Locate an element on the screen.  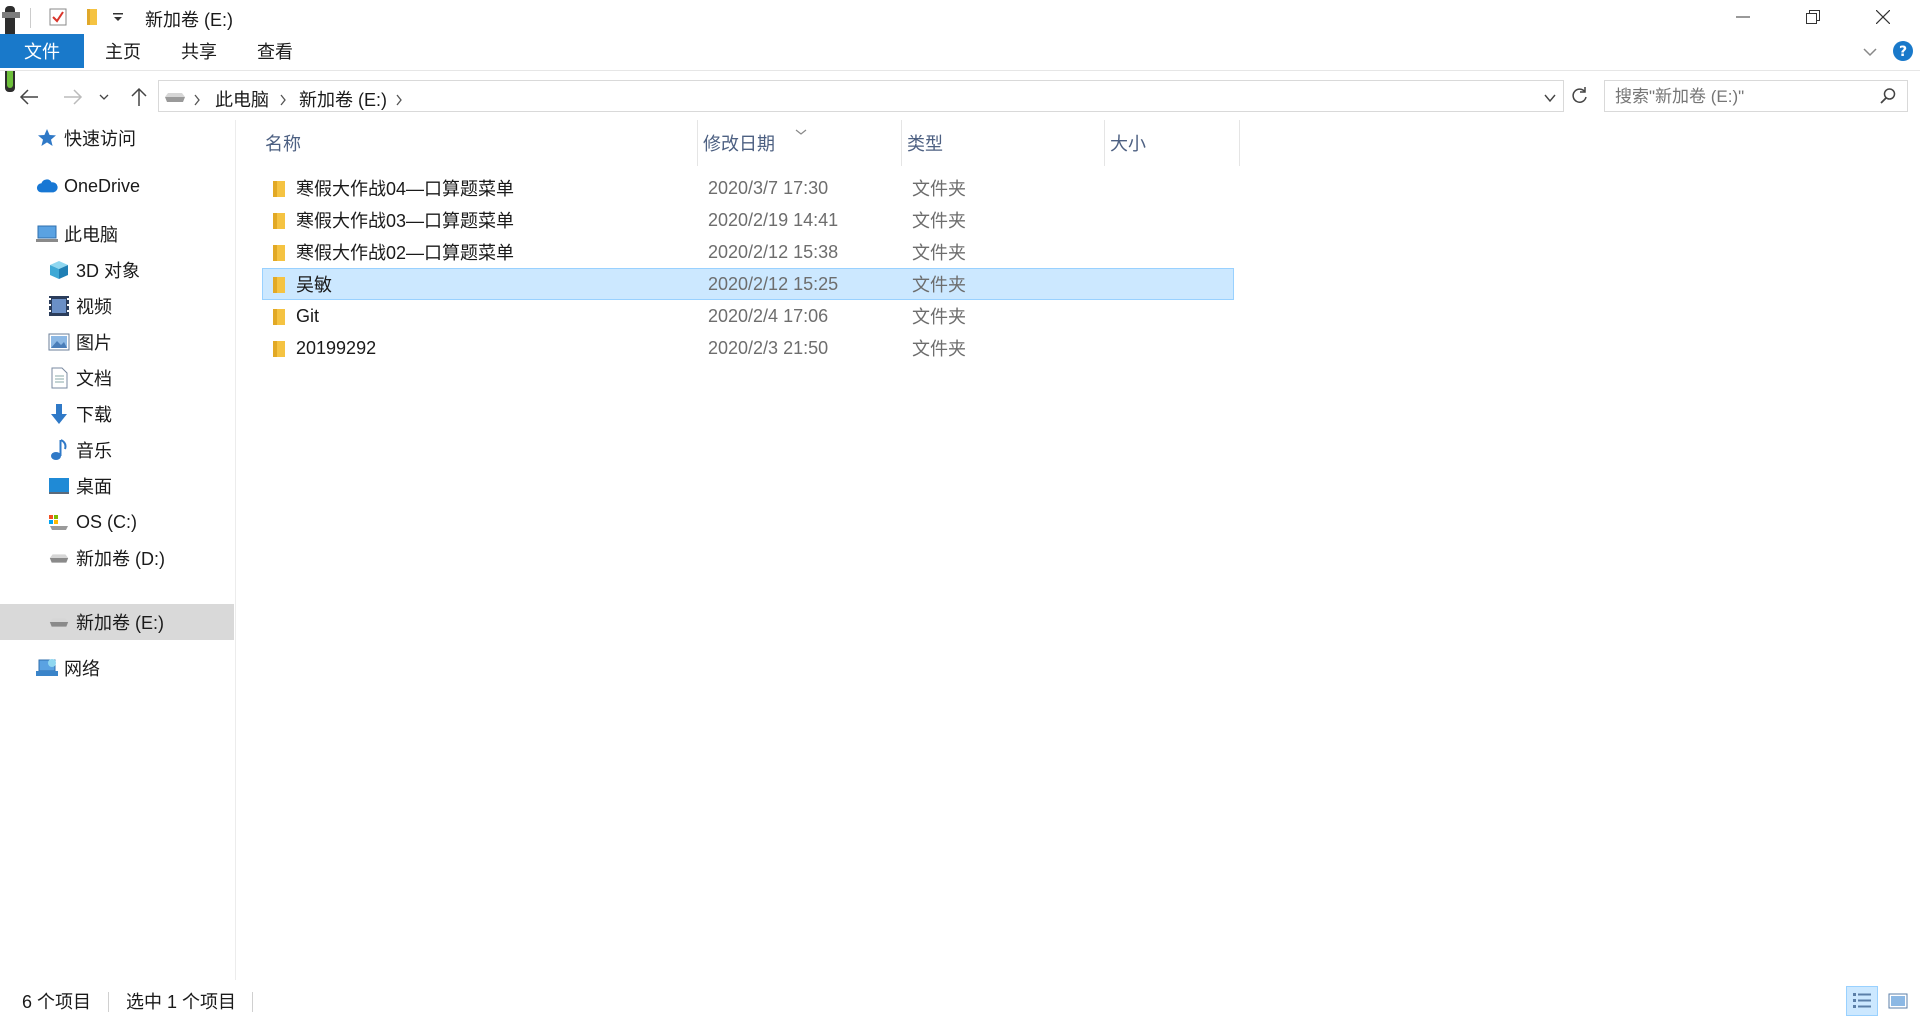
sidebar-item-label: 下载 is located at coordinates (94, 415).